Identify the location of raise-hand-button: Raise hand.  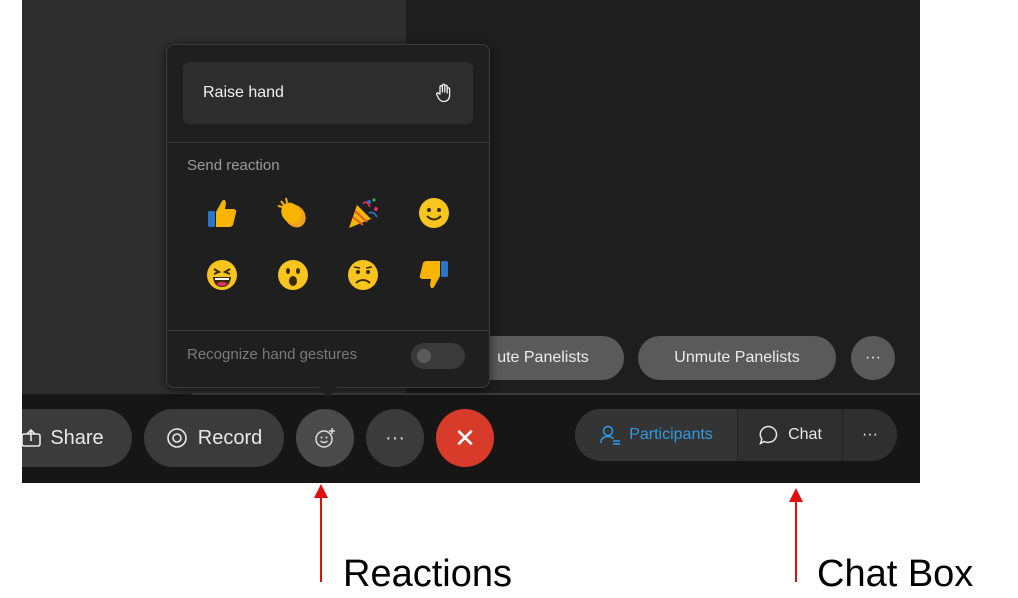
(328, 93).